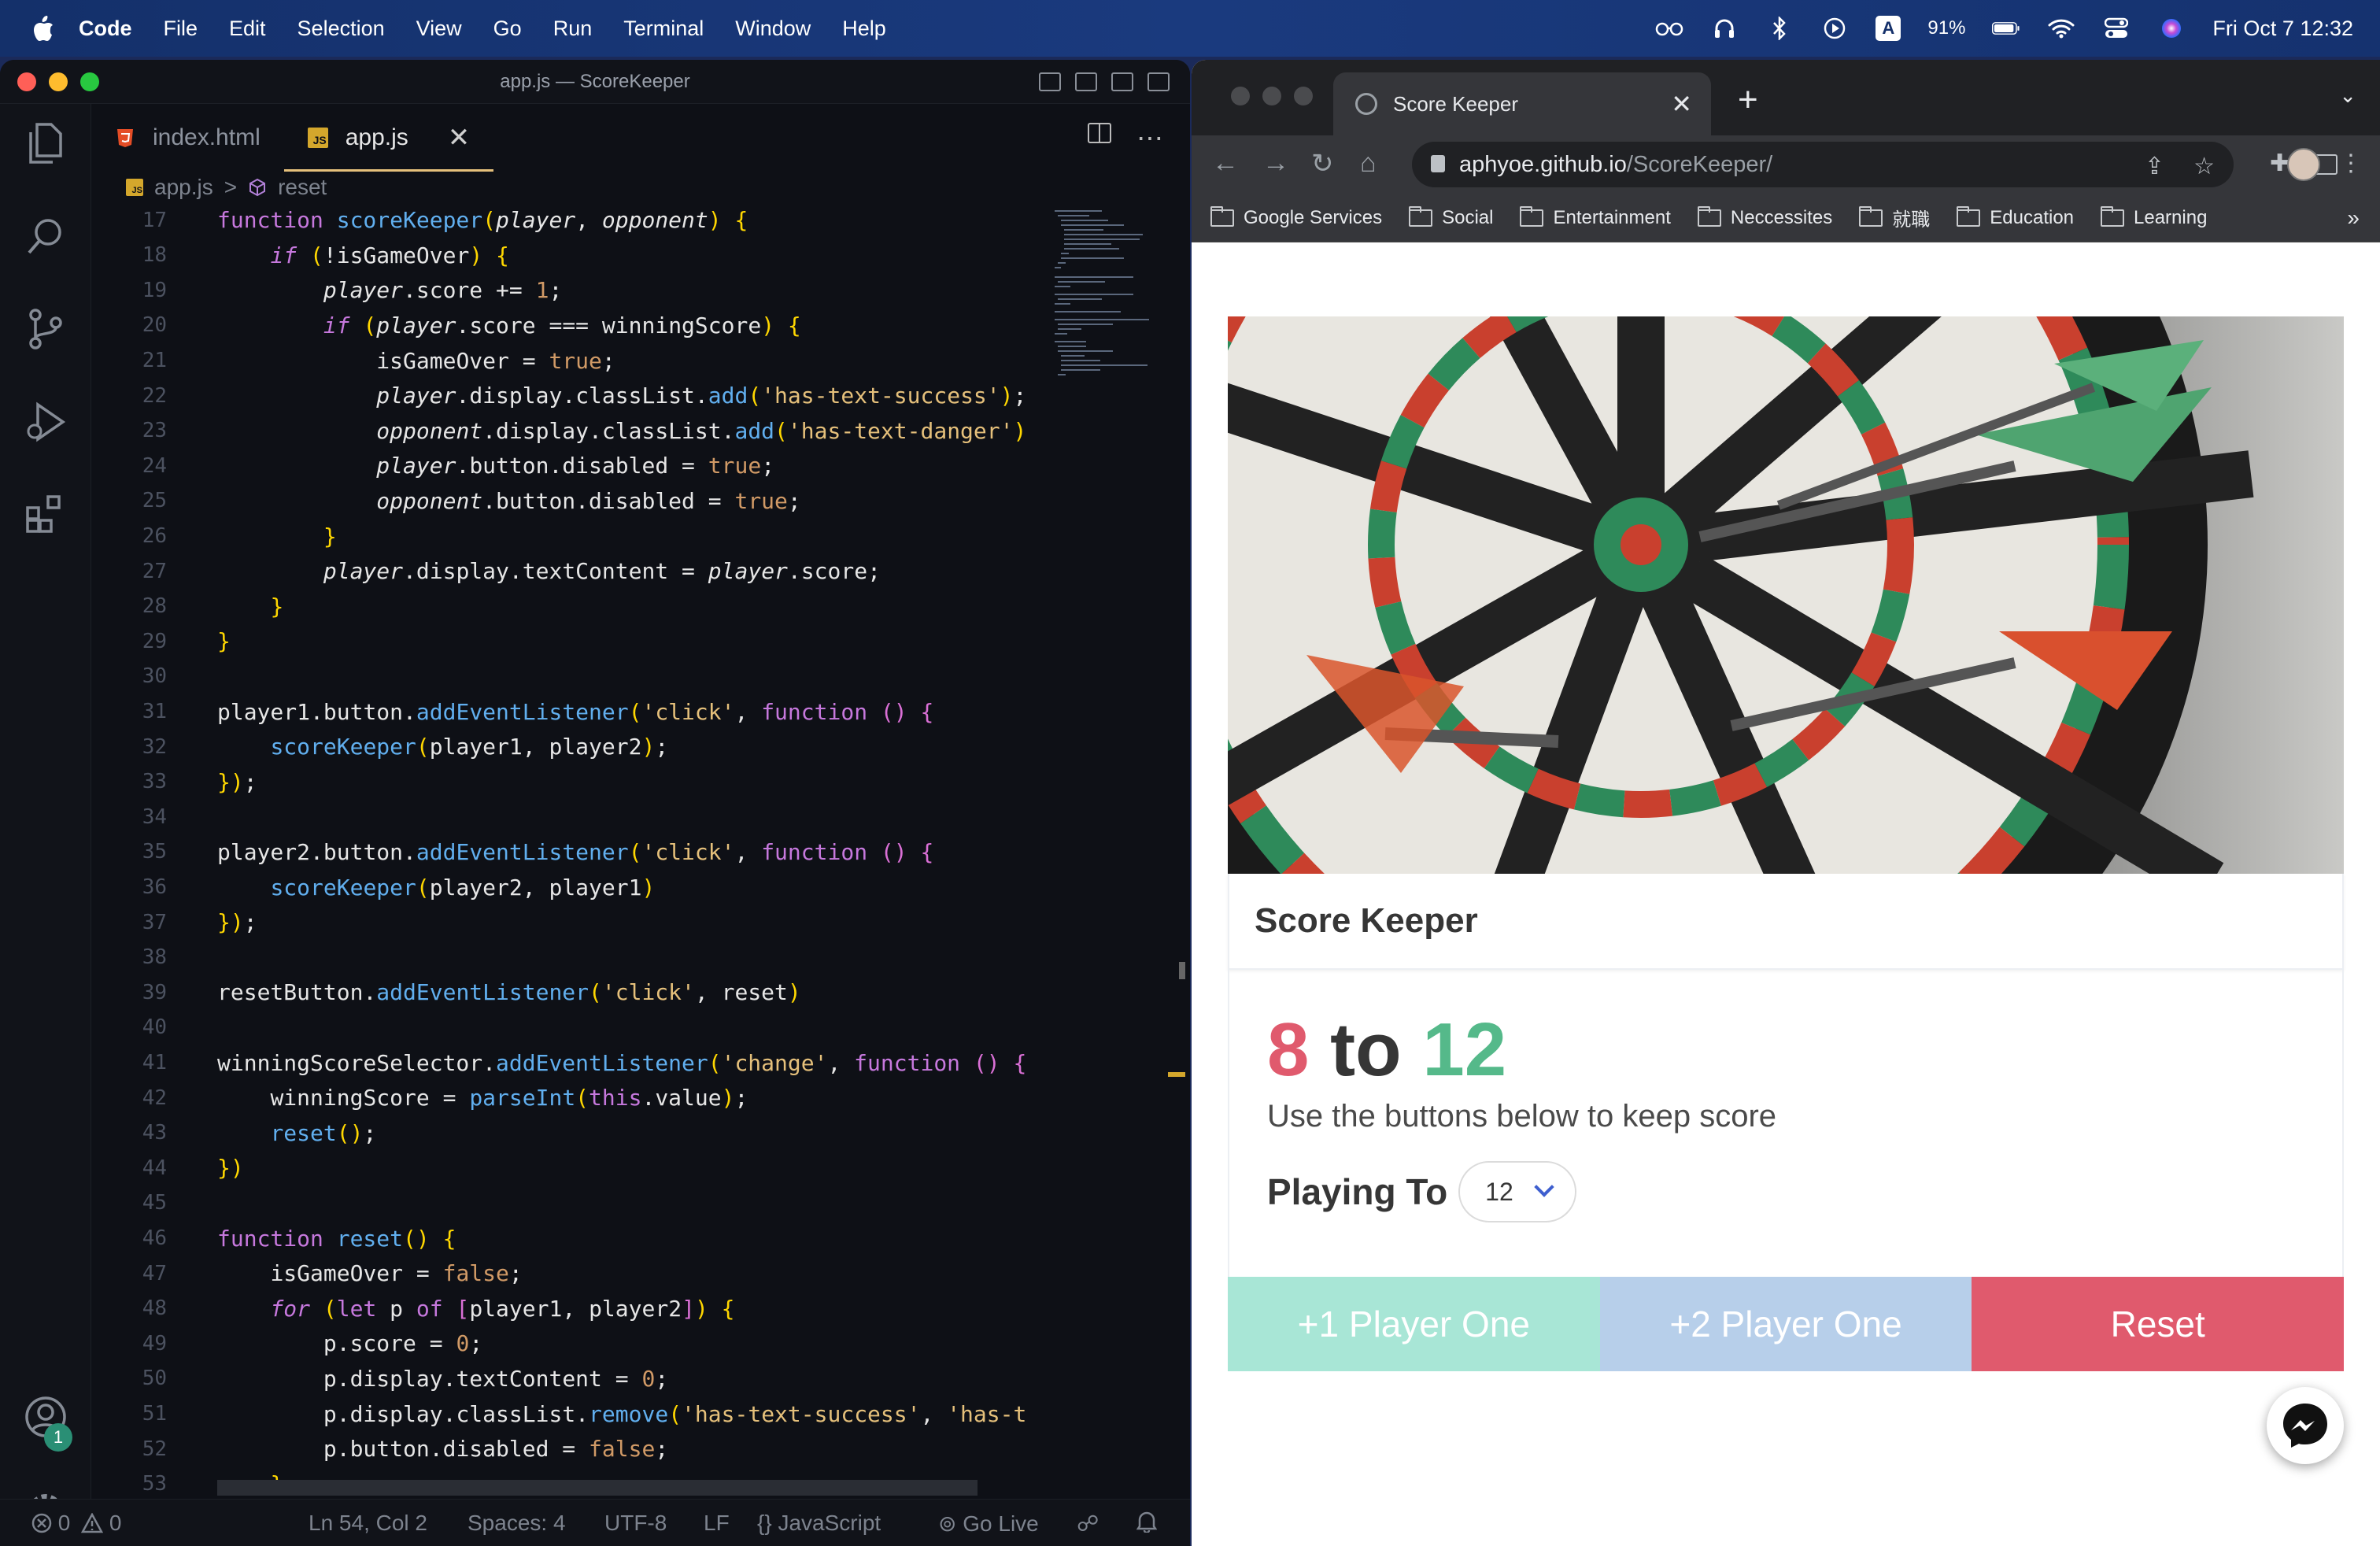  Describe the element at coordinates (1086, 81) in the screenshot. I see `toggle-panel-icon` at that location.